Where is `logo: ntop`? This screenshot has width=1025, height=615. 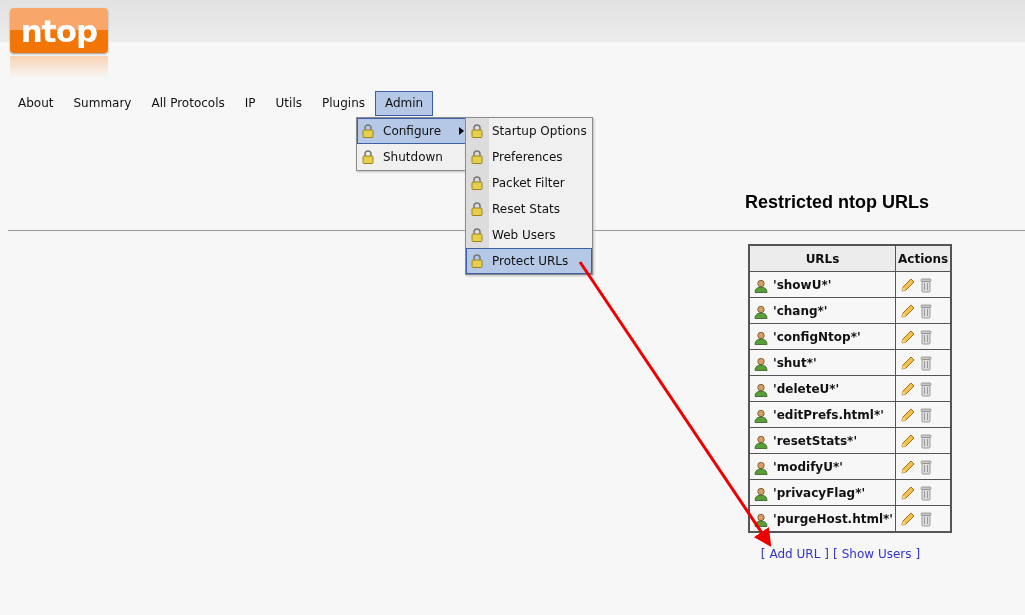
logo: ntop is located at coordinates (59, 30).